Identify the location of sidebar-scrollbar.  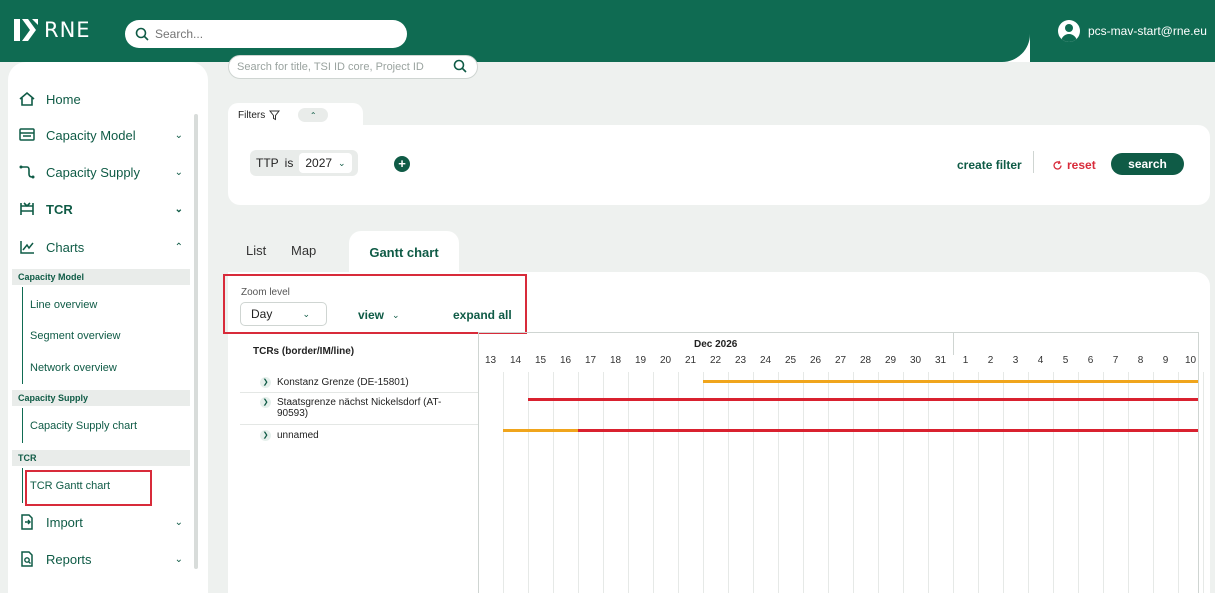
(196, 341).